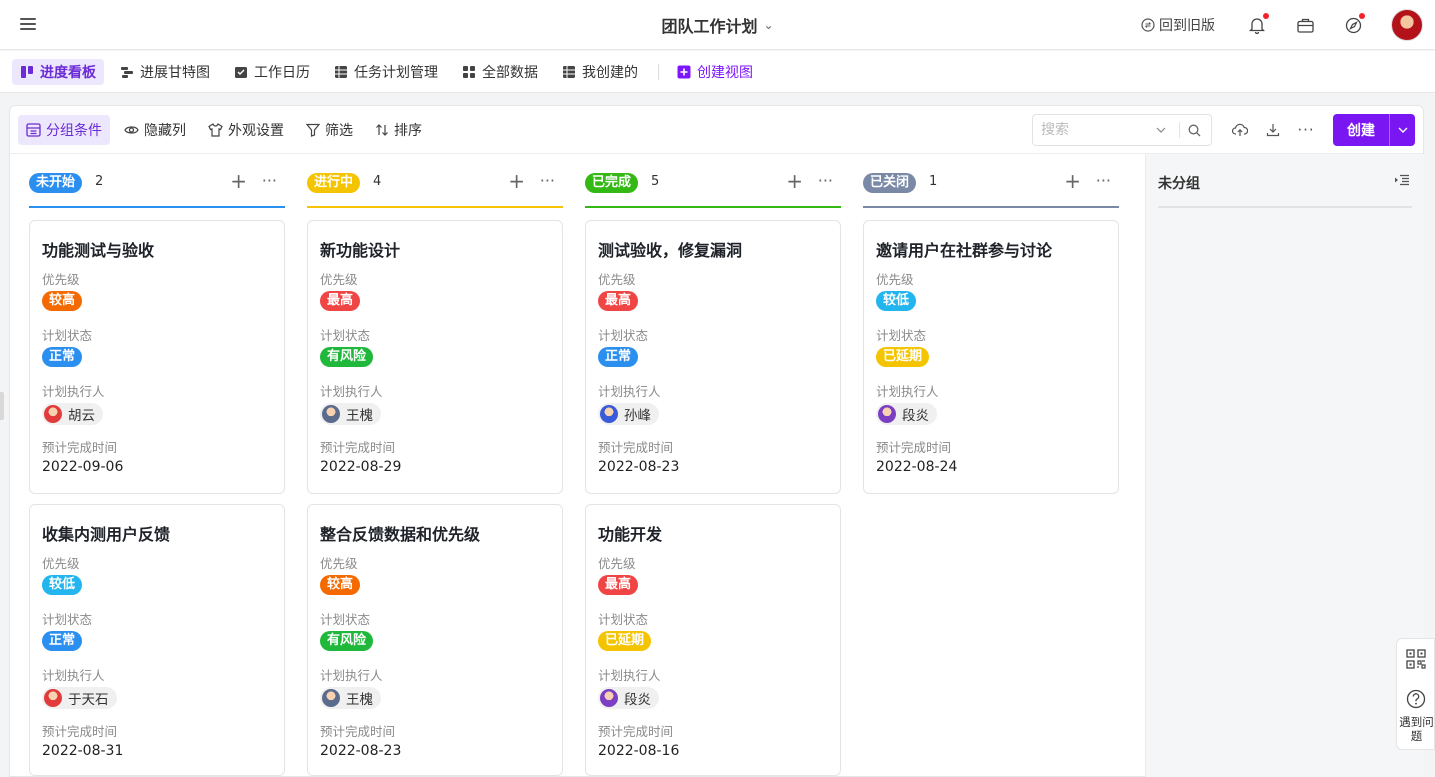 This screenshot has width=1435, height=777. Describe the element at coordinates (1402, 180) in the screenshot. I see `collapse-list-icon` at that location.